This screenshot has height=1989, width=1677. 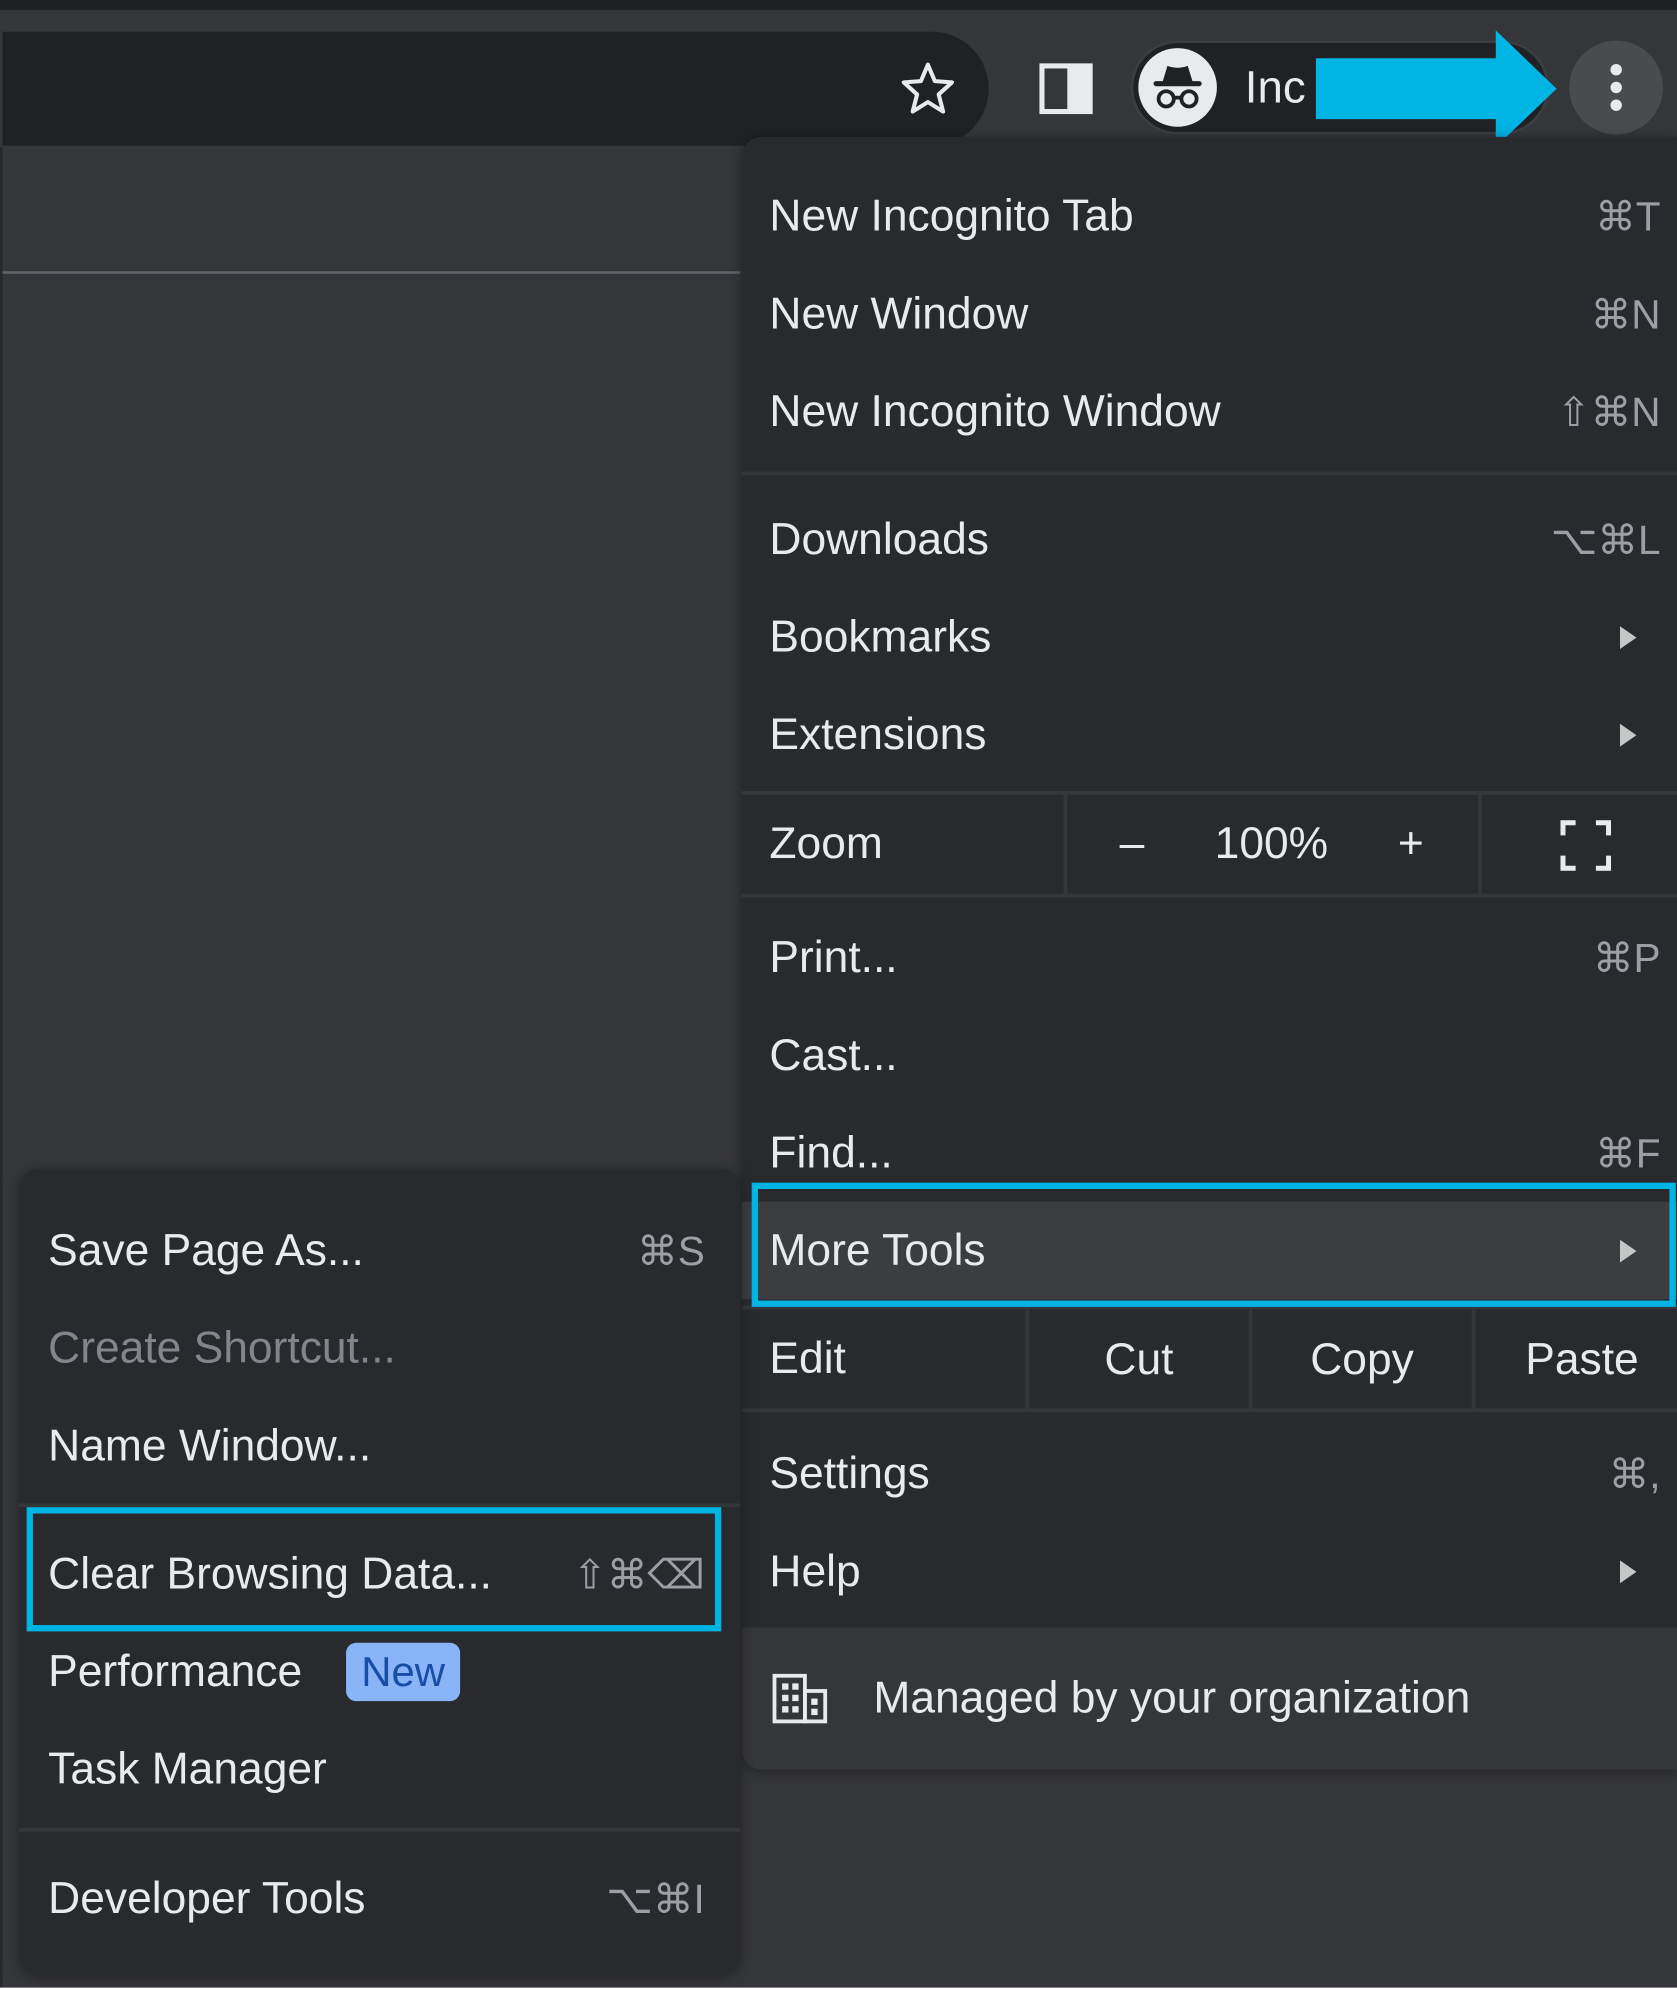 What do you see at coordinates (838, 5) in the screenshot?
I see `window-top-edge` at bounding box center [838, 5].